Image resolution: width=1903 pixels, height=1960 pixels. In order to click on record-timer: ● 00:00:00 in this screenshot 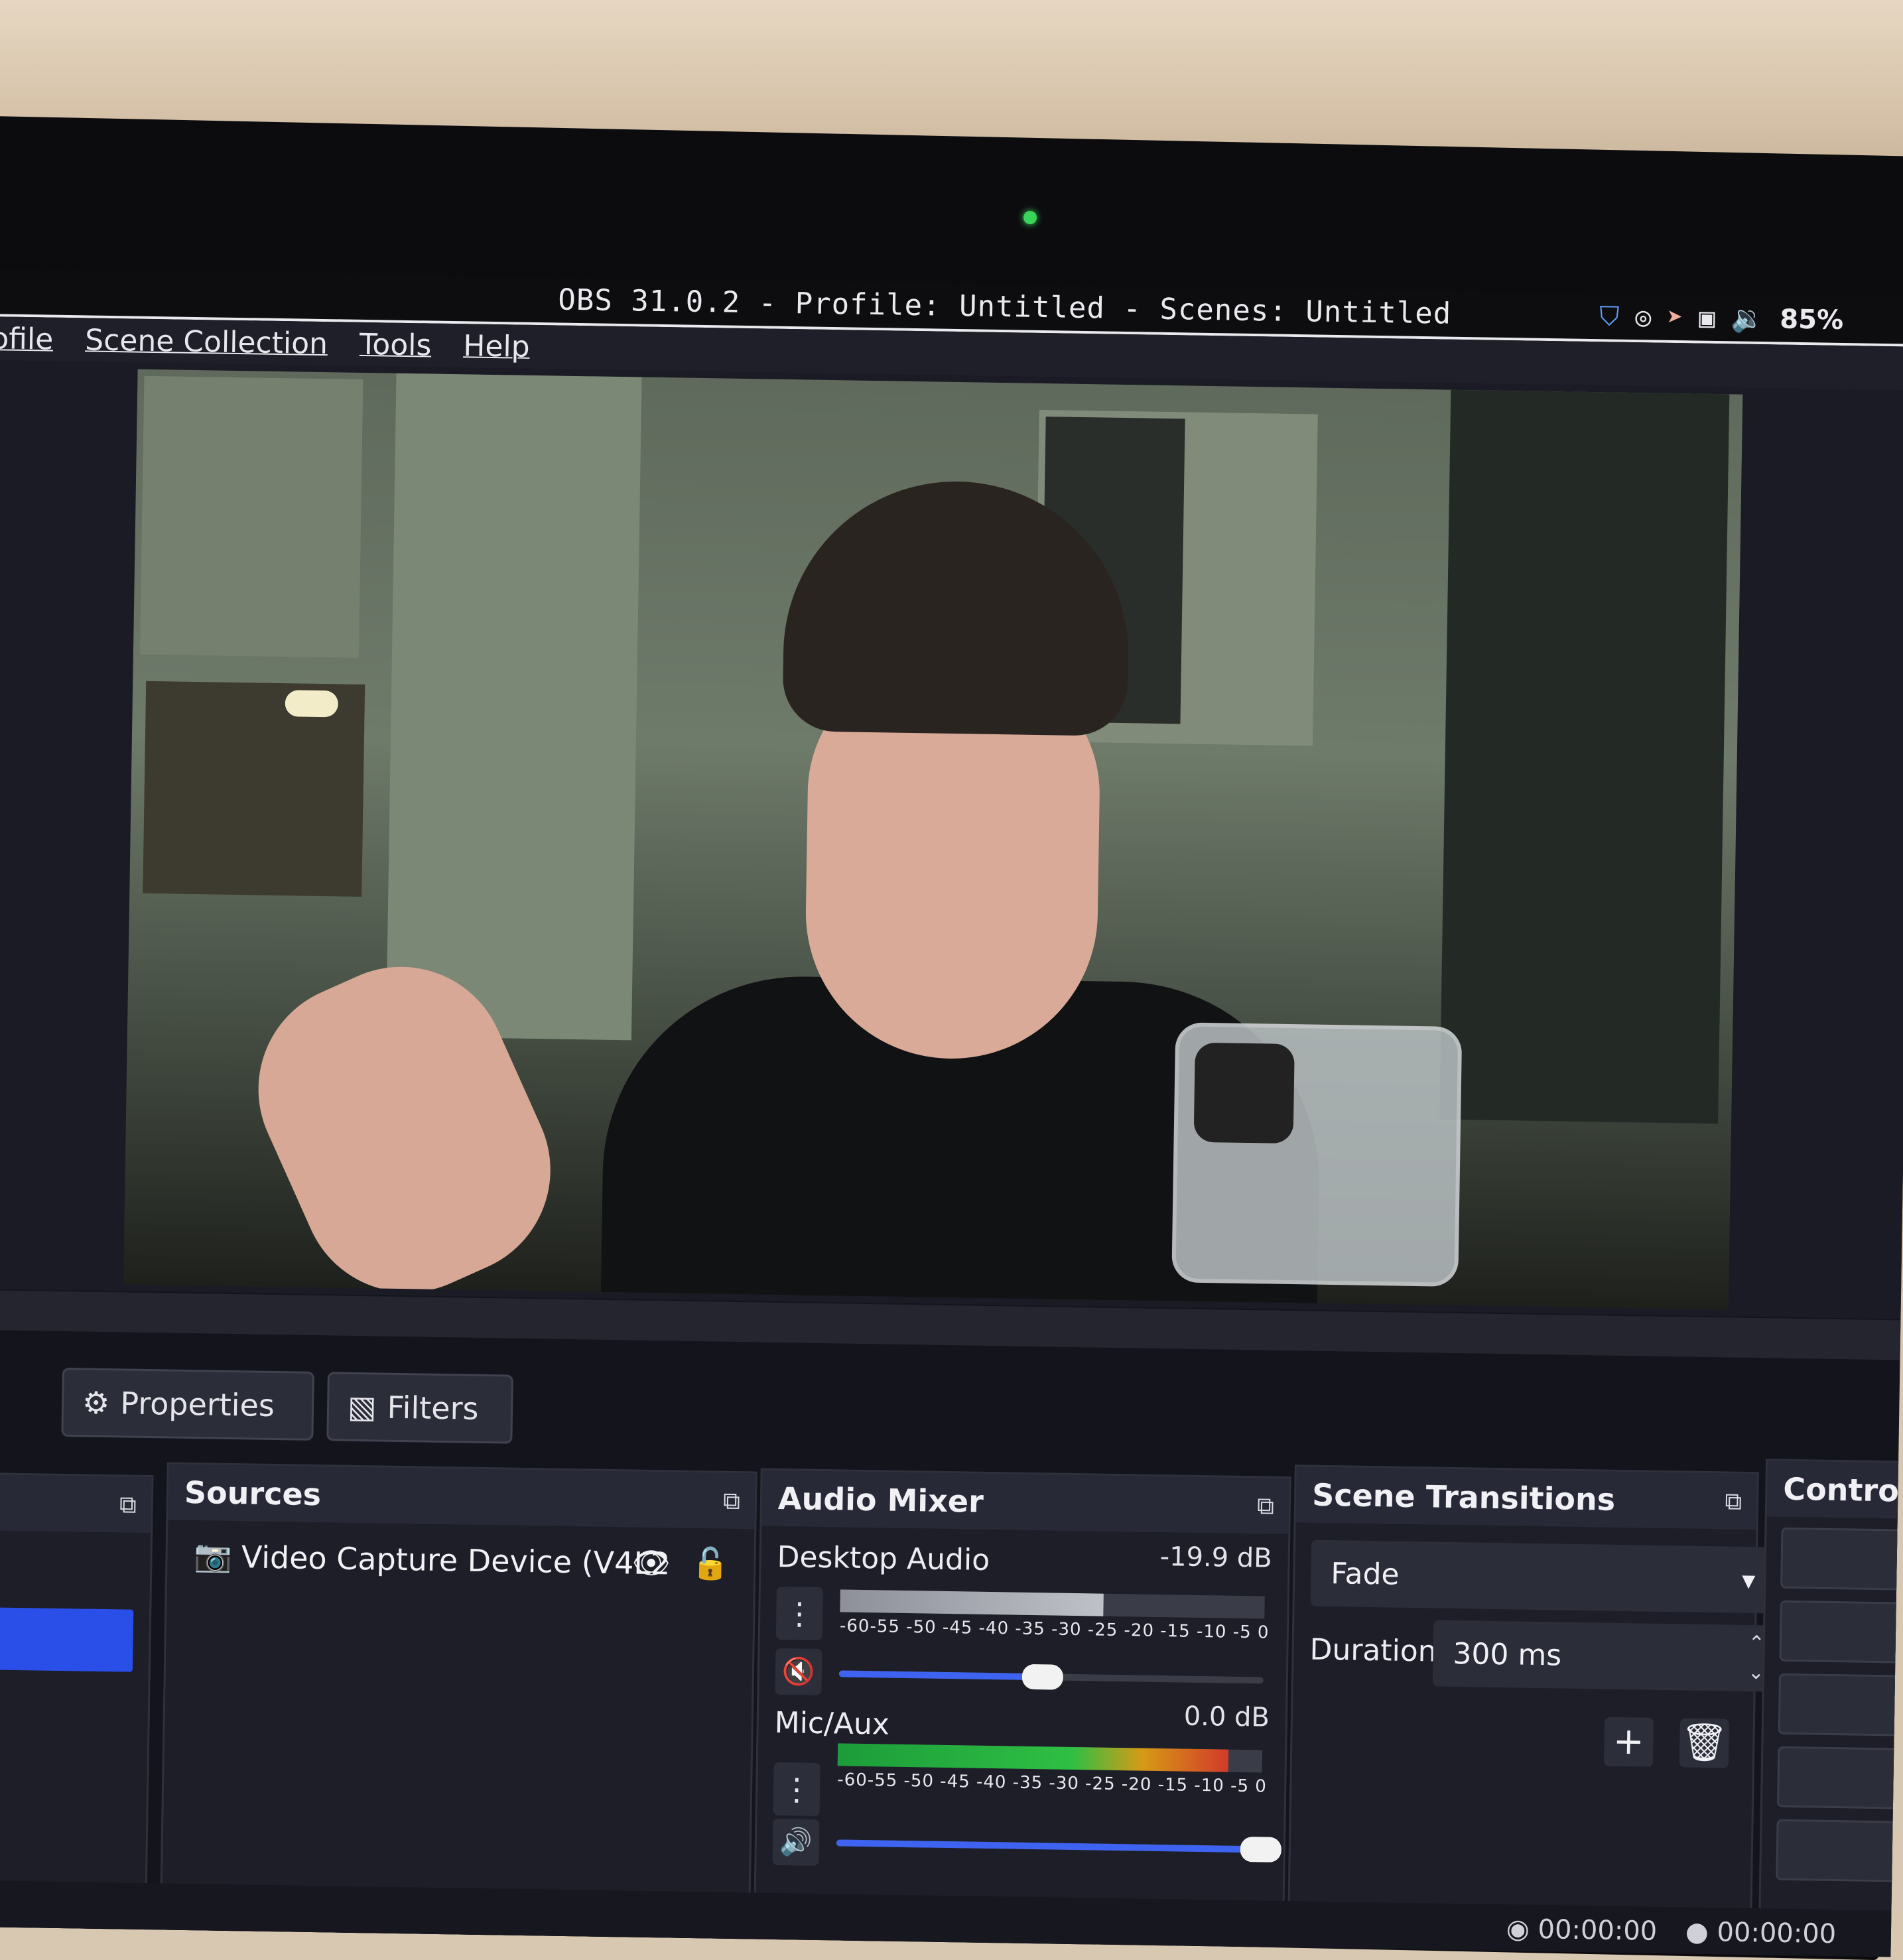, I will do `click(1761, 1933)`.